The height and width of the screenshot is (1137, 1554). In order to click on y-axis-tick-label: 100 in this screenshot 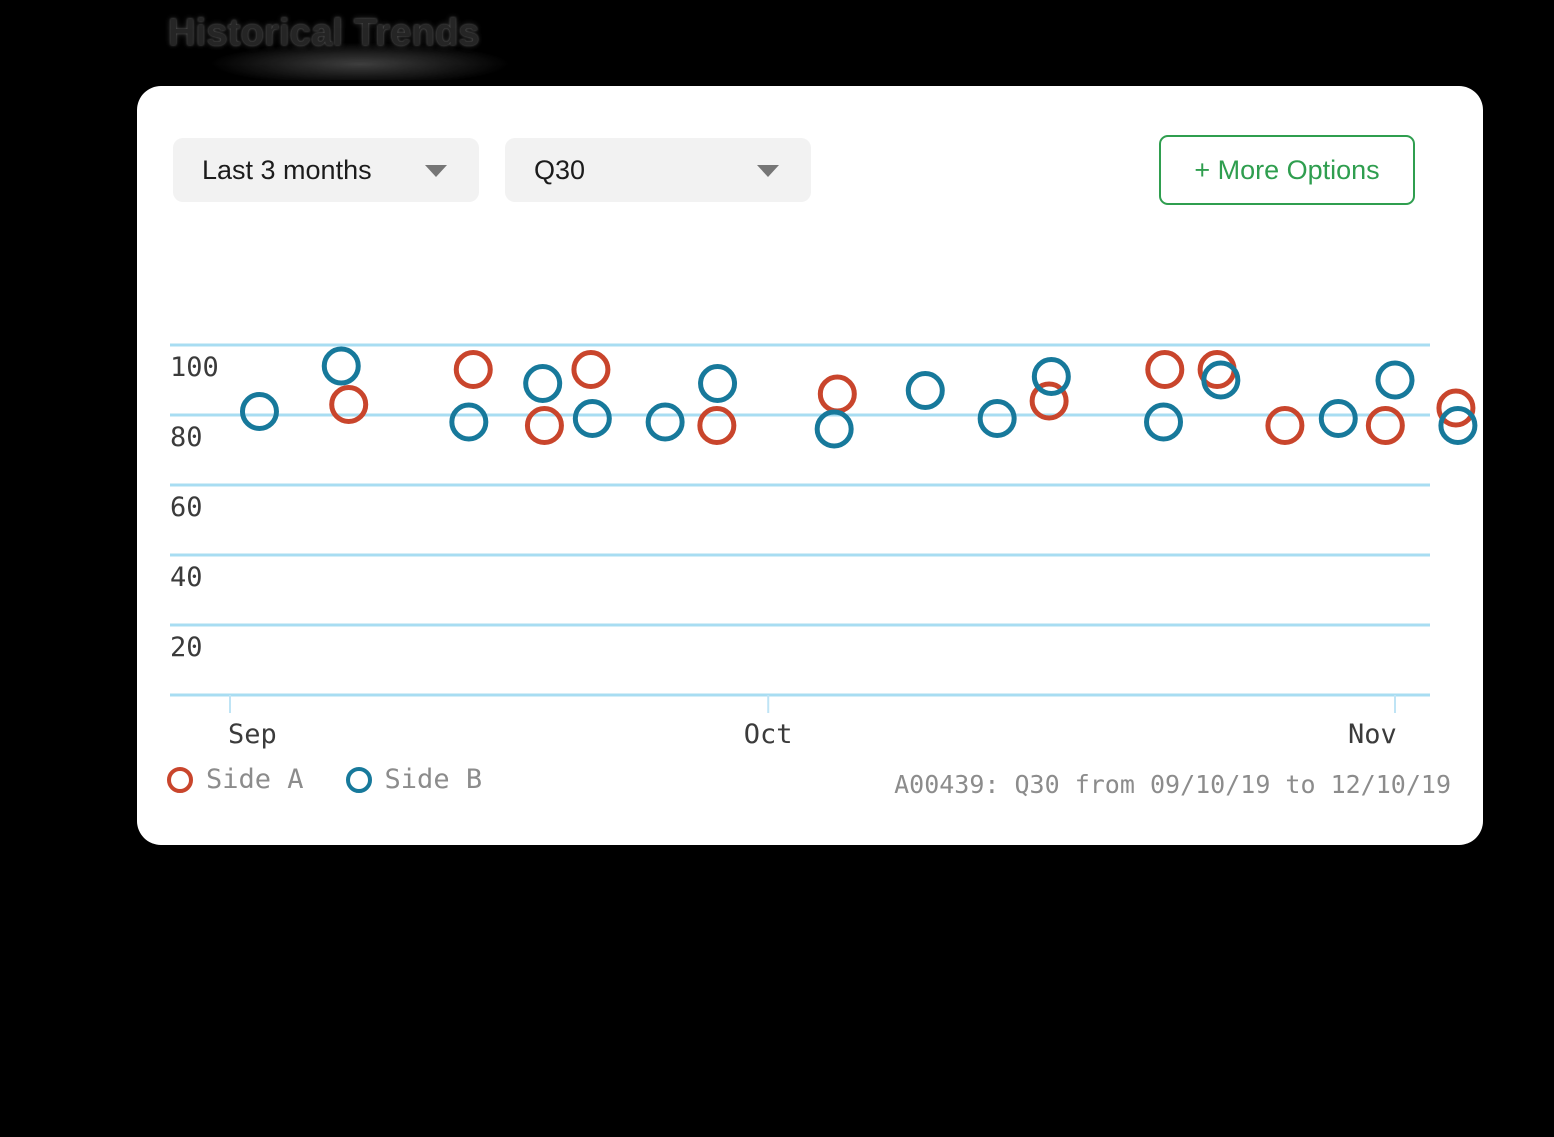, I will do `click(194, 367)`.